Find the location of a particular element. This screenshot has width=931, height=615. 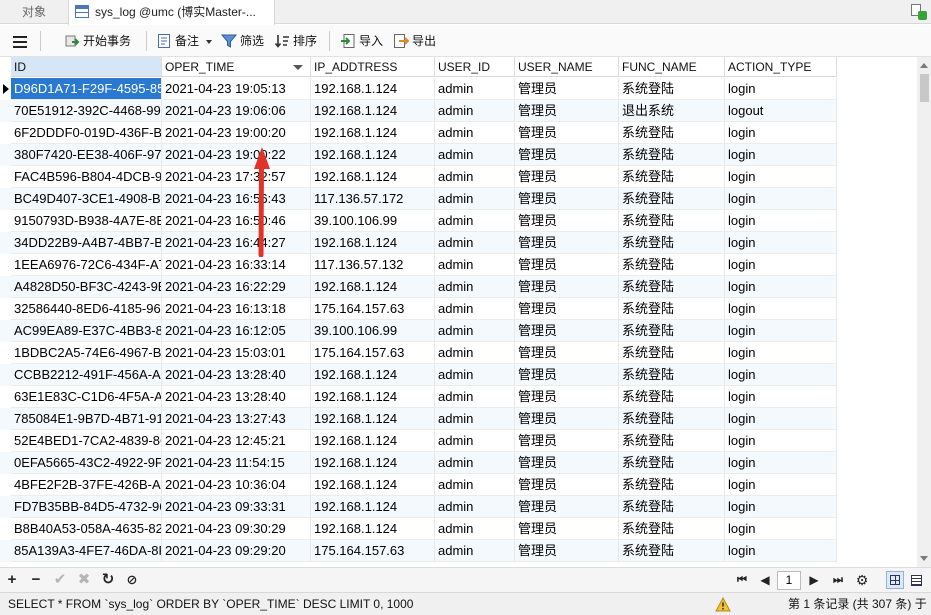

column-header-user-id: USER_ID is located at coordinates (475, 67).